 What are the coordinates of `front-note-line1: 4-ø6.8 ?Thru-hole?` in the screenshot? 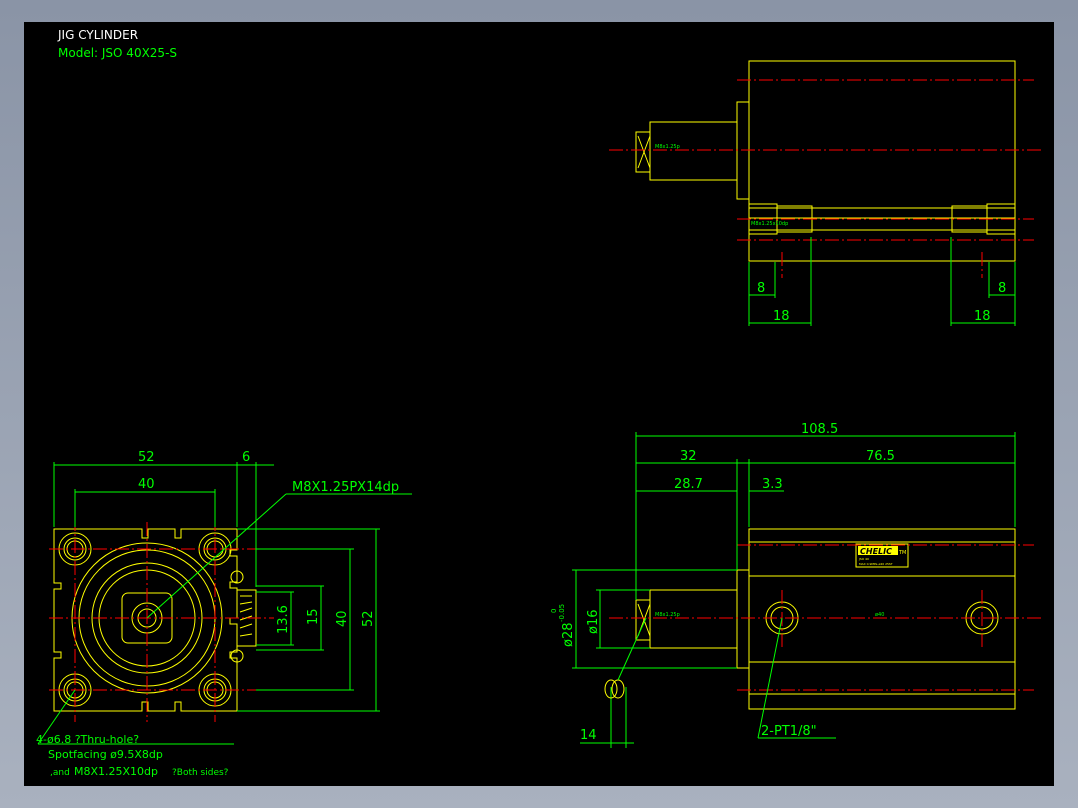 It's located at (87, 739).